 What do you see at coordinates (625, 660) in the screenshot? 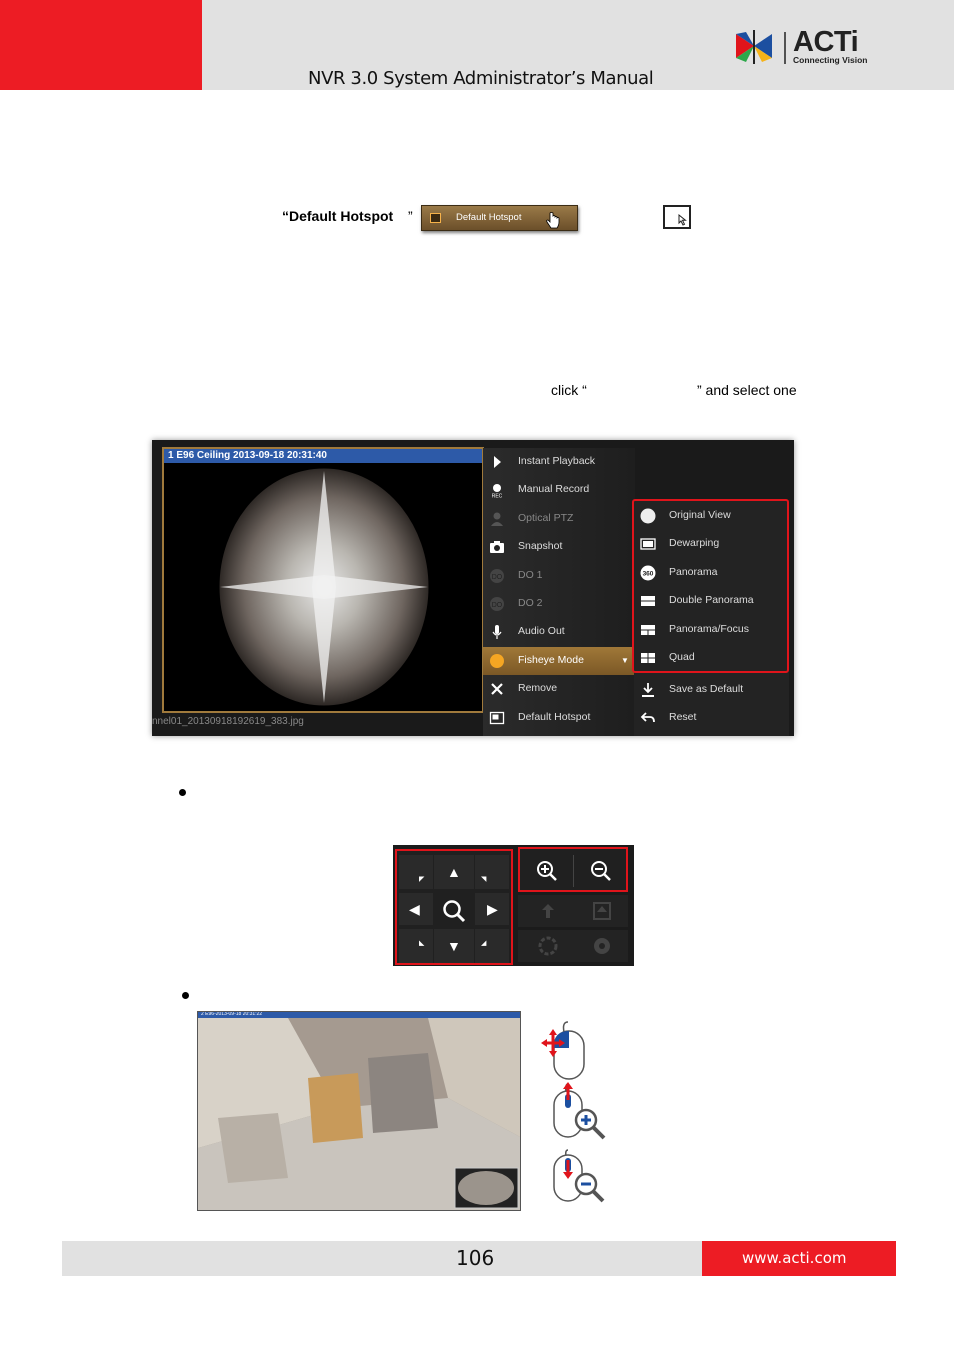
I see `submenu-arrow-icon: ▼` at bounding box center [625, 660].